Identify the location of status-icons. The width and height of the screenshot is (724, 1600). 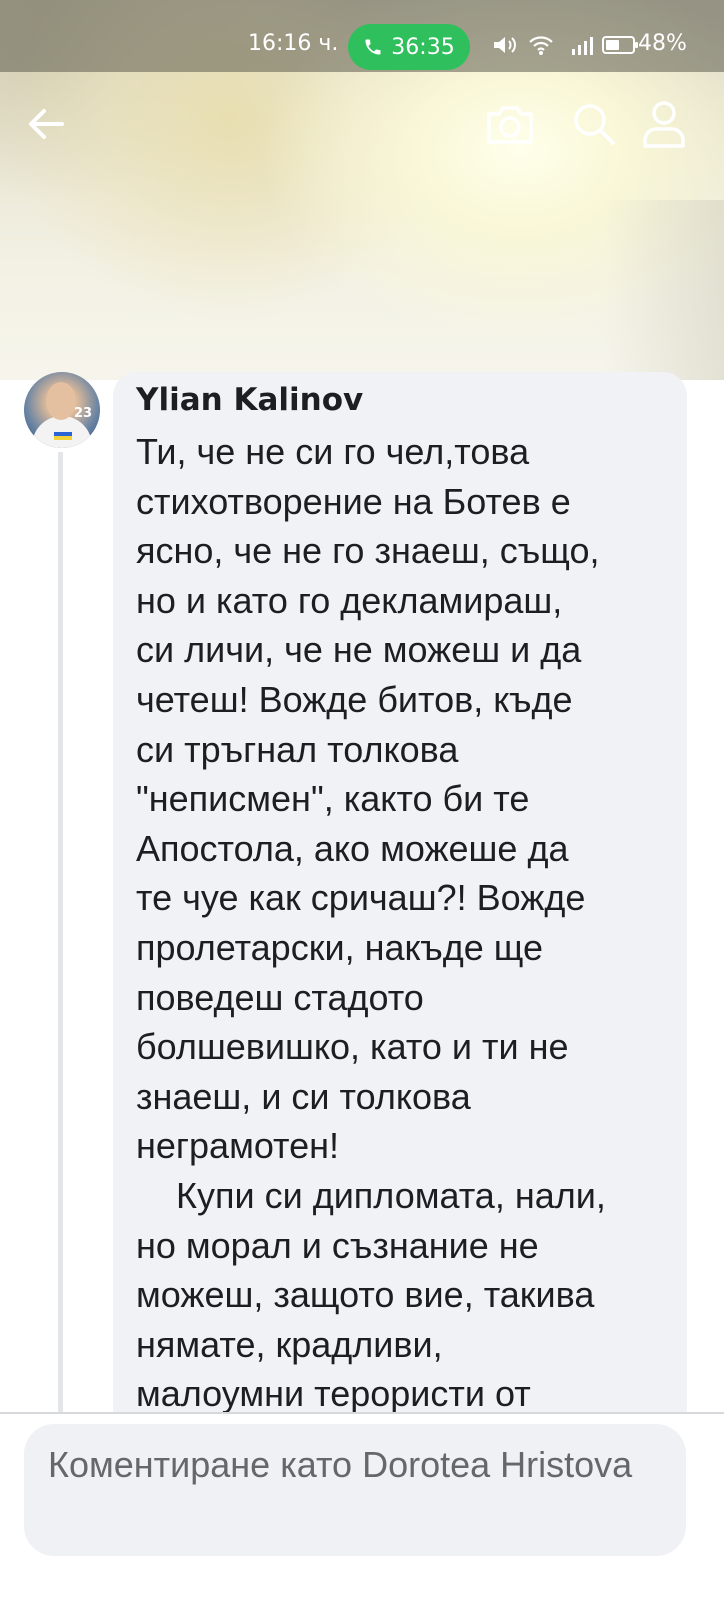
(566, 45).